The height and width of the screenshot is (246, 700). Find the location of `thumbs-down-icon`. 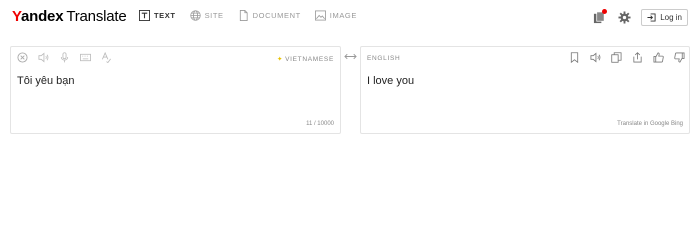

thumbs-down-icon is located at coordinates (679, 57).